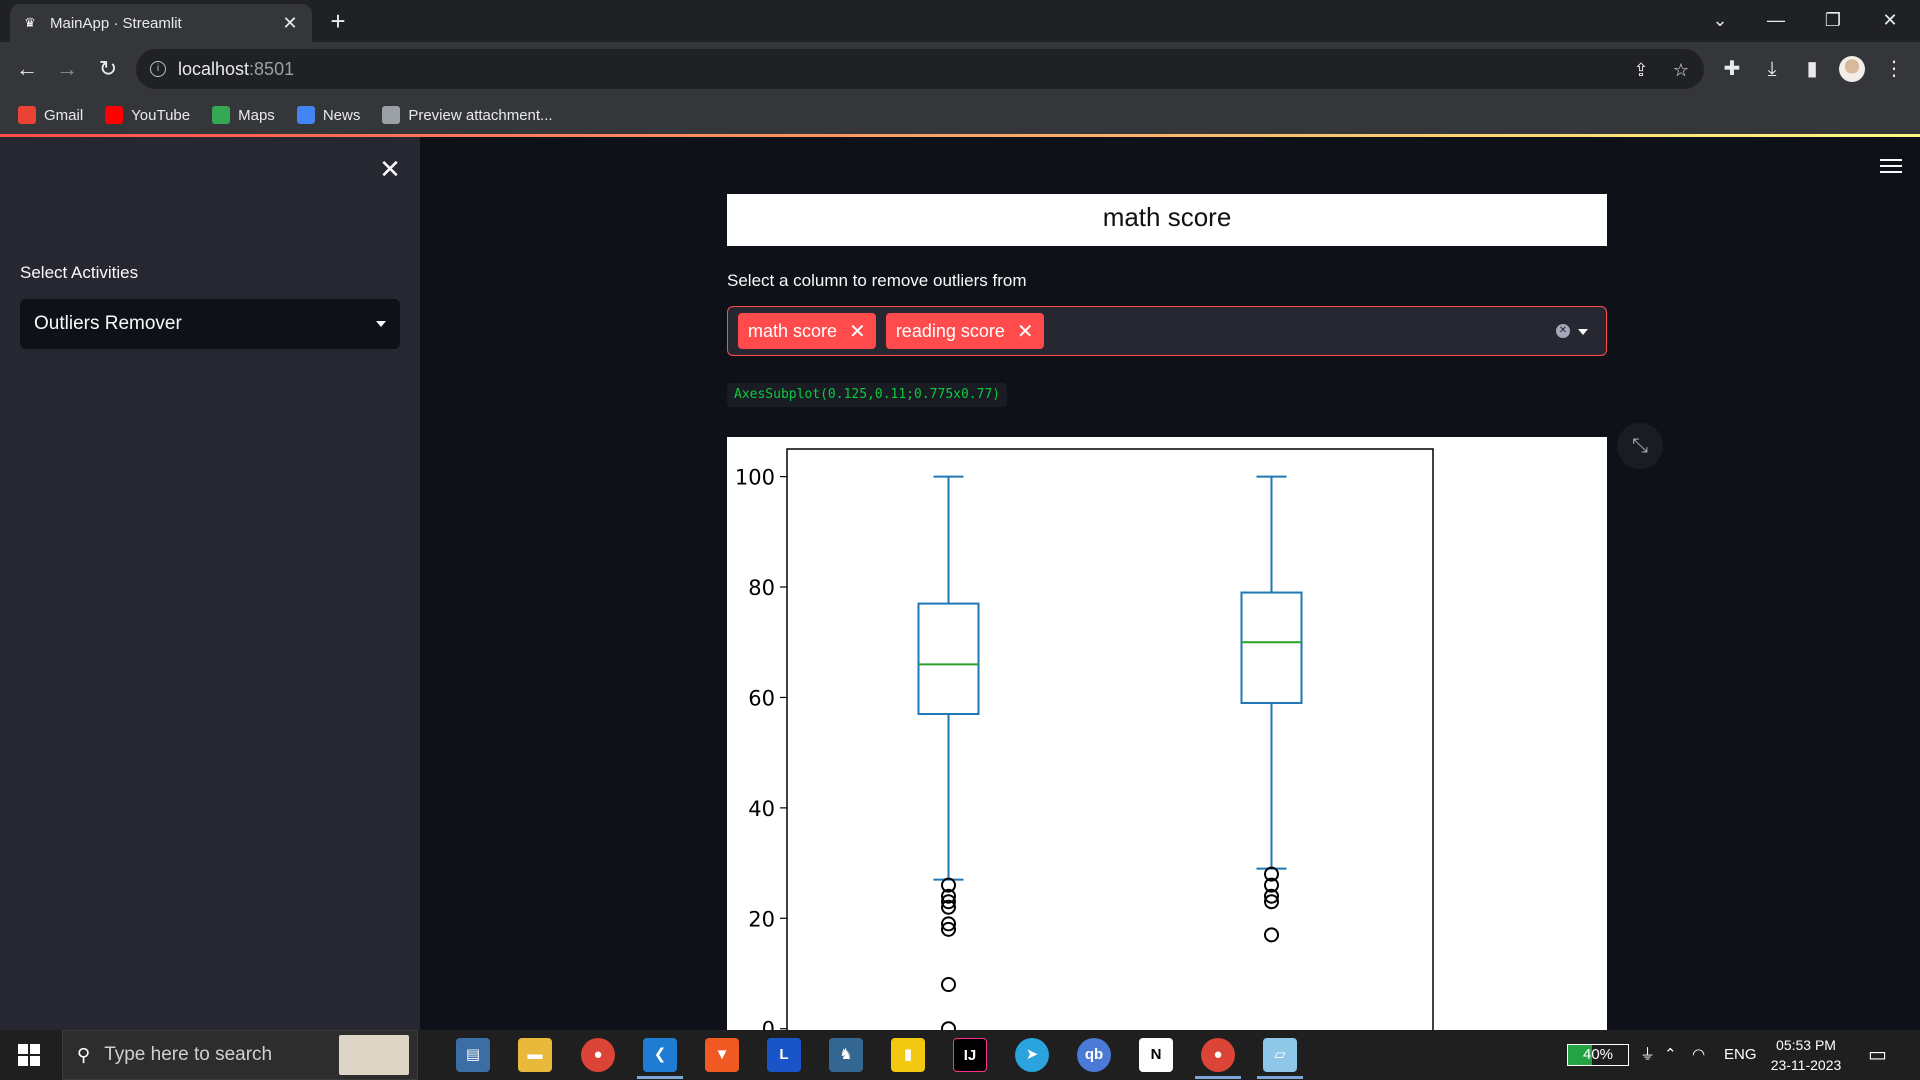  I want to click on notifications-icon: ▭, so click(1877, 1055).